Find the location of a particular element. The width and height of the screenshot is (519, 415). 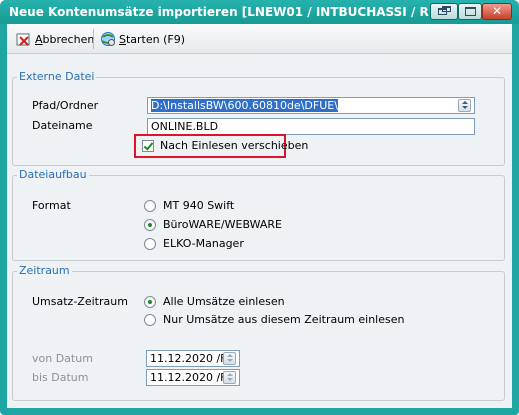

toolbar-separator is located at coordinates (93, 39).